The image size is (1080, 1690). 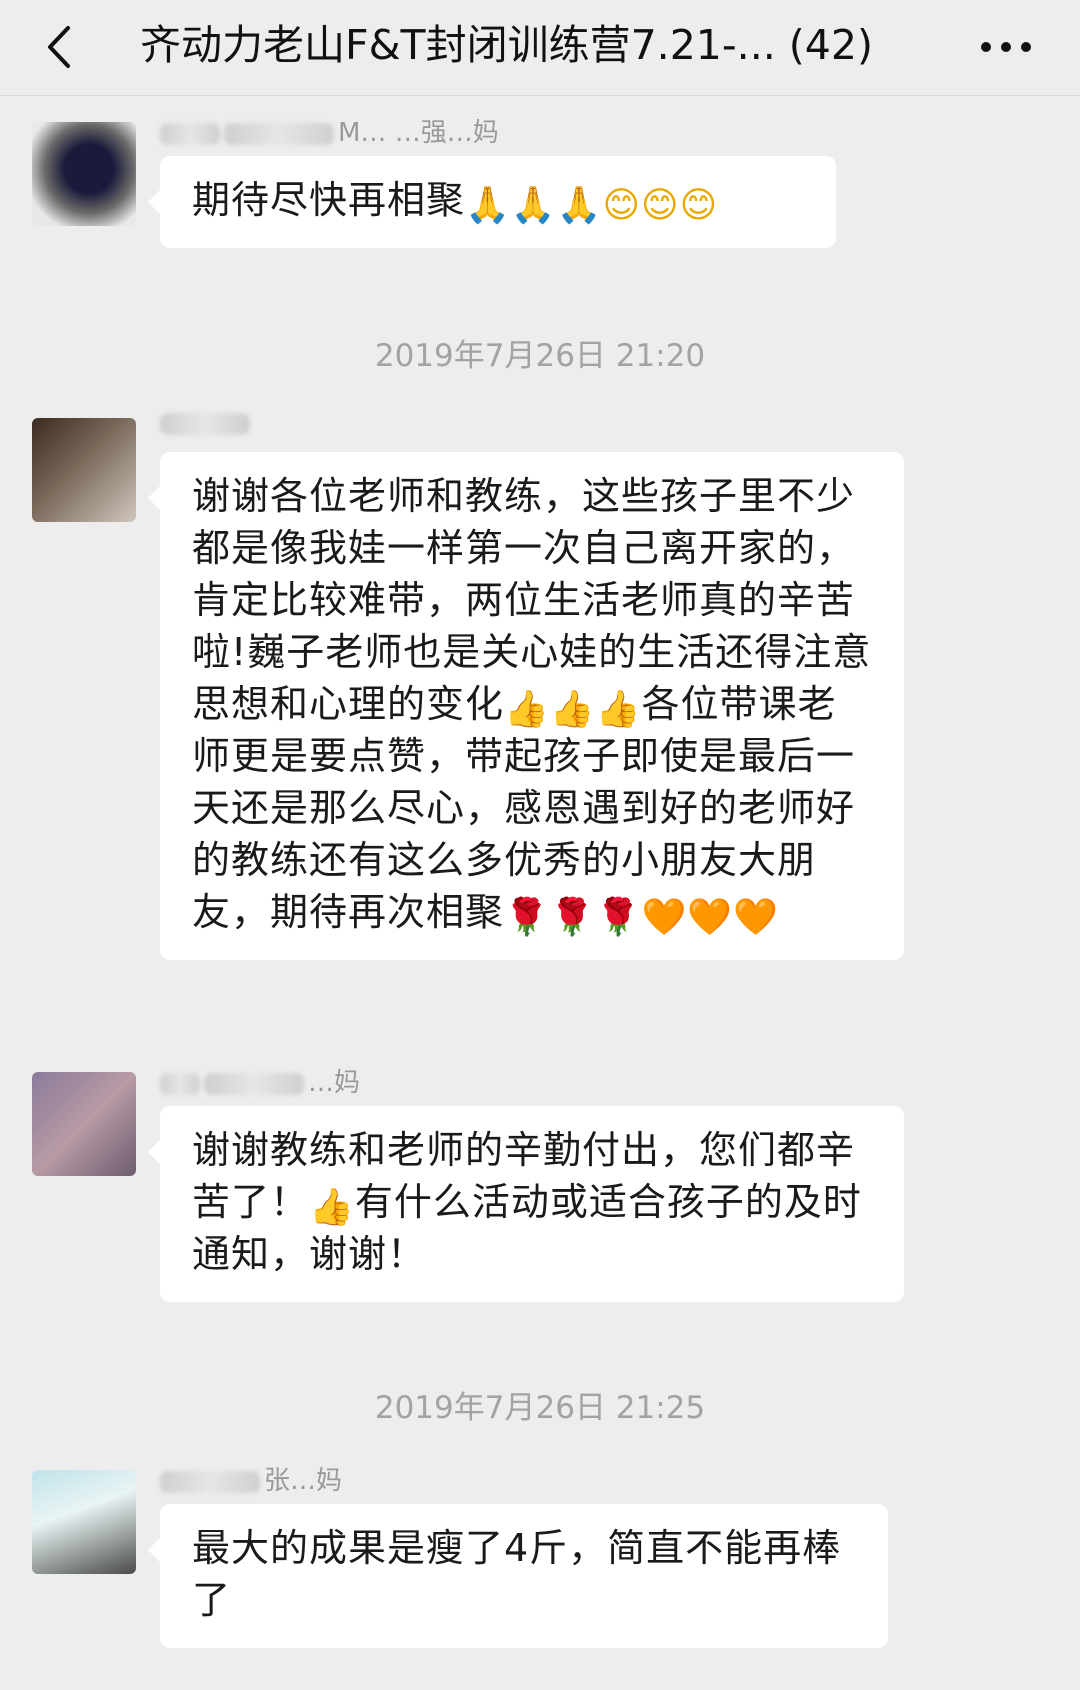 What do you see at coordinates (61, 47) in the screenshot?
I see `chevron-left-icon` at bounding box center [61, 47].